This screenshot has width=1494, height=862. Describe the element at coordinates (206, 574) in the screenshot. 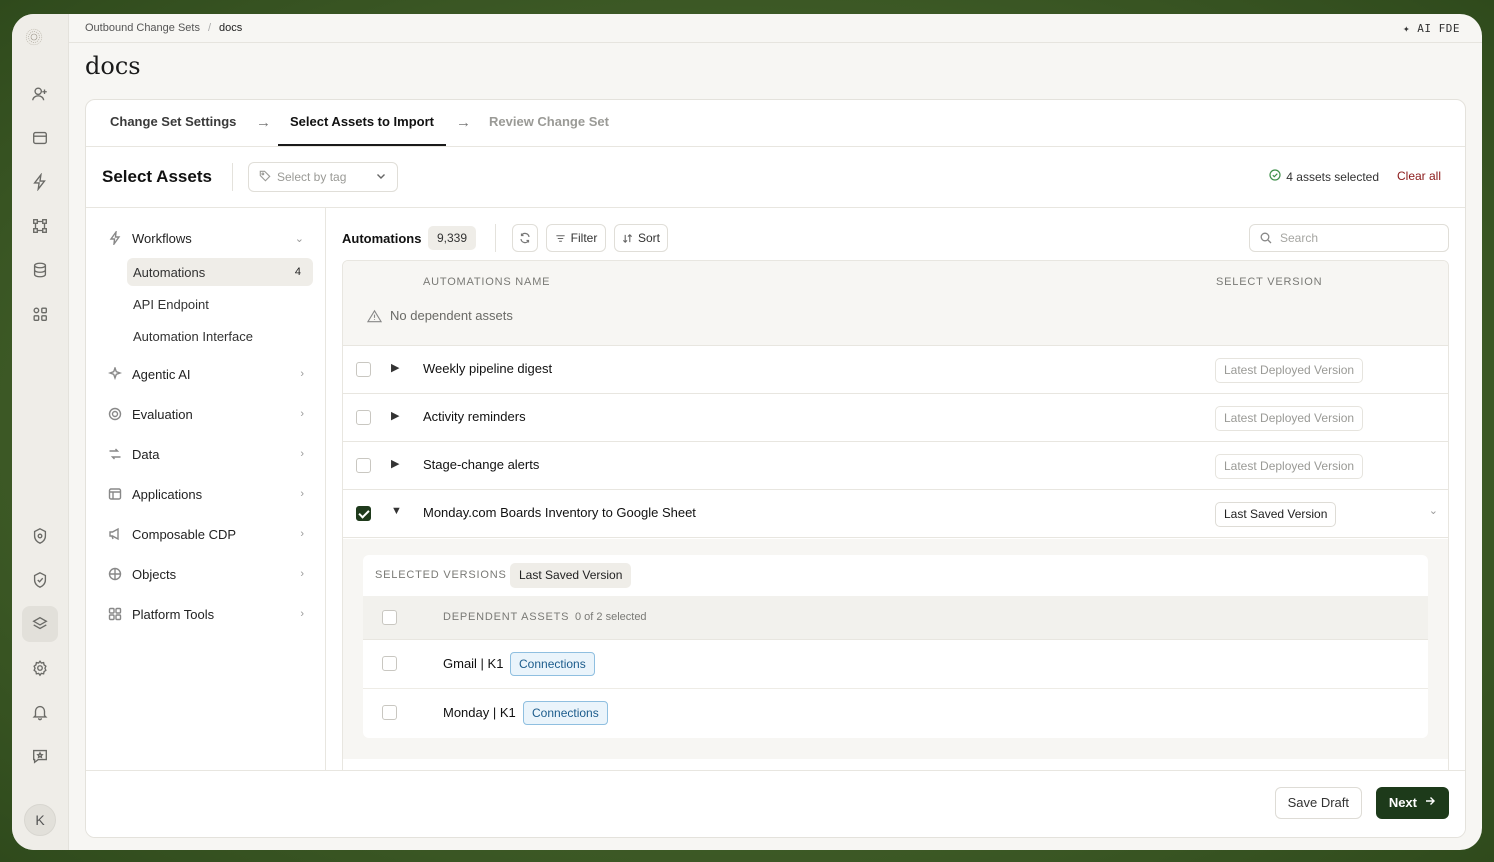

I see `nav-objects: Objects ›` at that location.